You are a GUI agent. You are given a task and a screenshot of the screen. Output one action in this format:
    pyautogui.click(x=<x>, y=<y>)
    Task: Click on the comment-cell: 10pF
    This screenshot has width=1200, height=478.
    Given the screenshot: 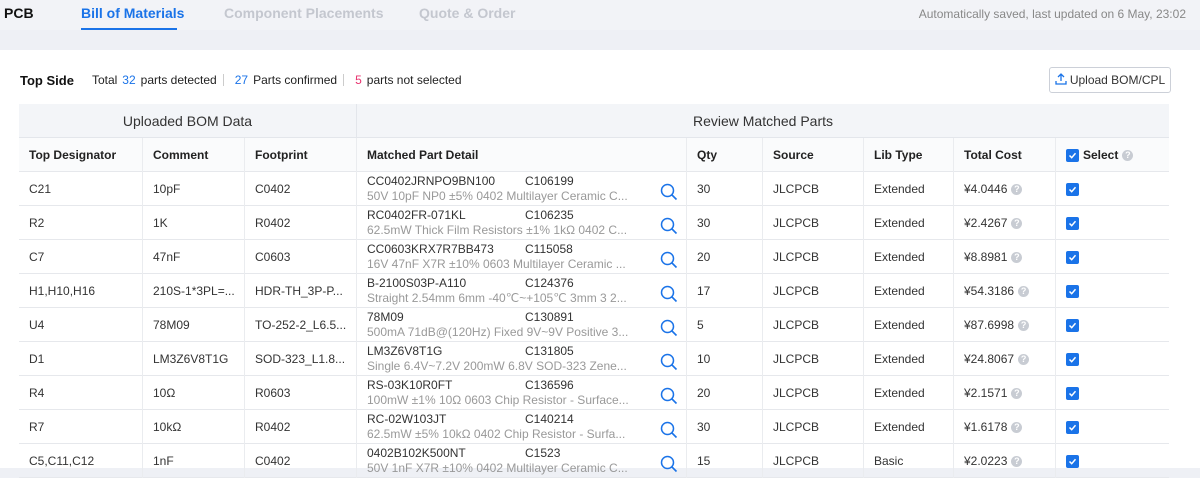 What is the action you would take?
    pyautogui.click(x=194, y=189)
    